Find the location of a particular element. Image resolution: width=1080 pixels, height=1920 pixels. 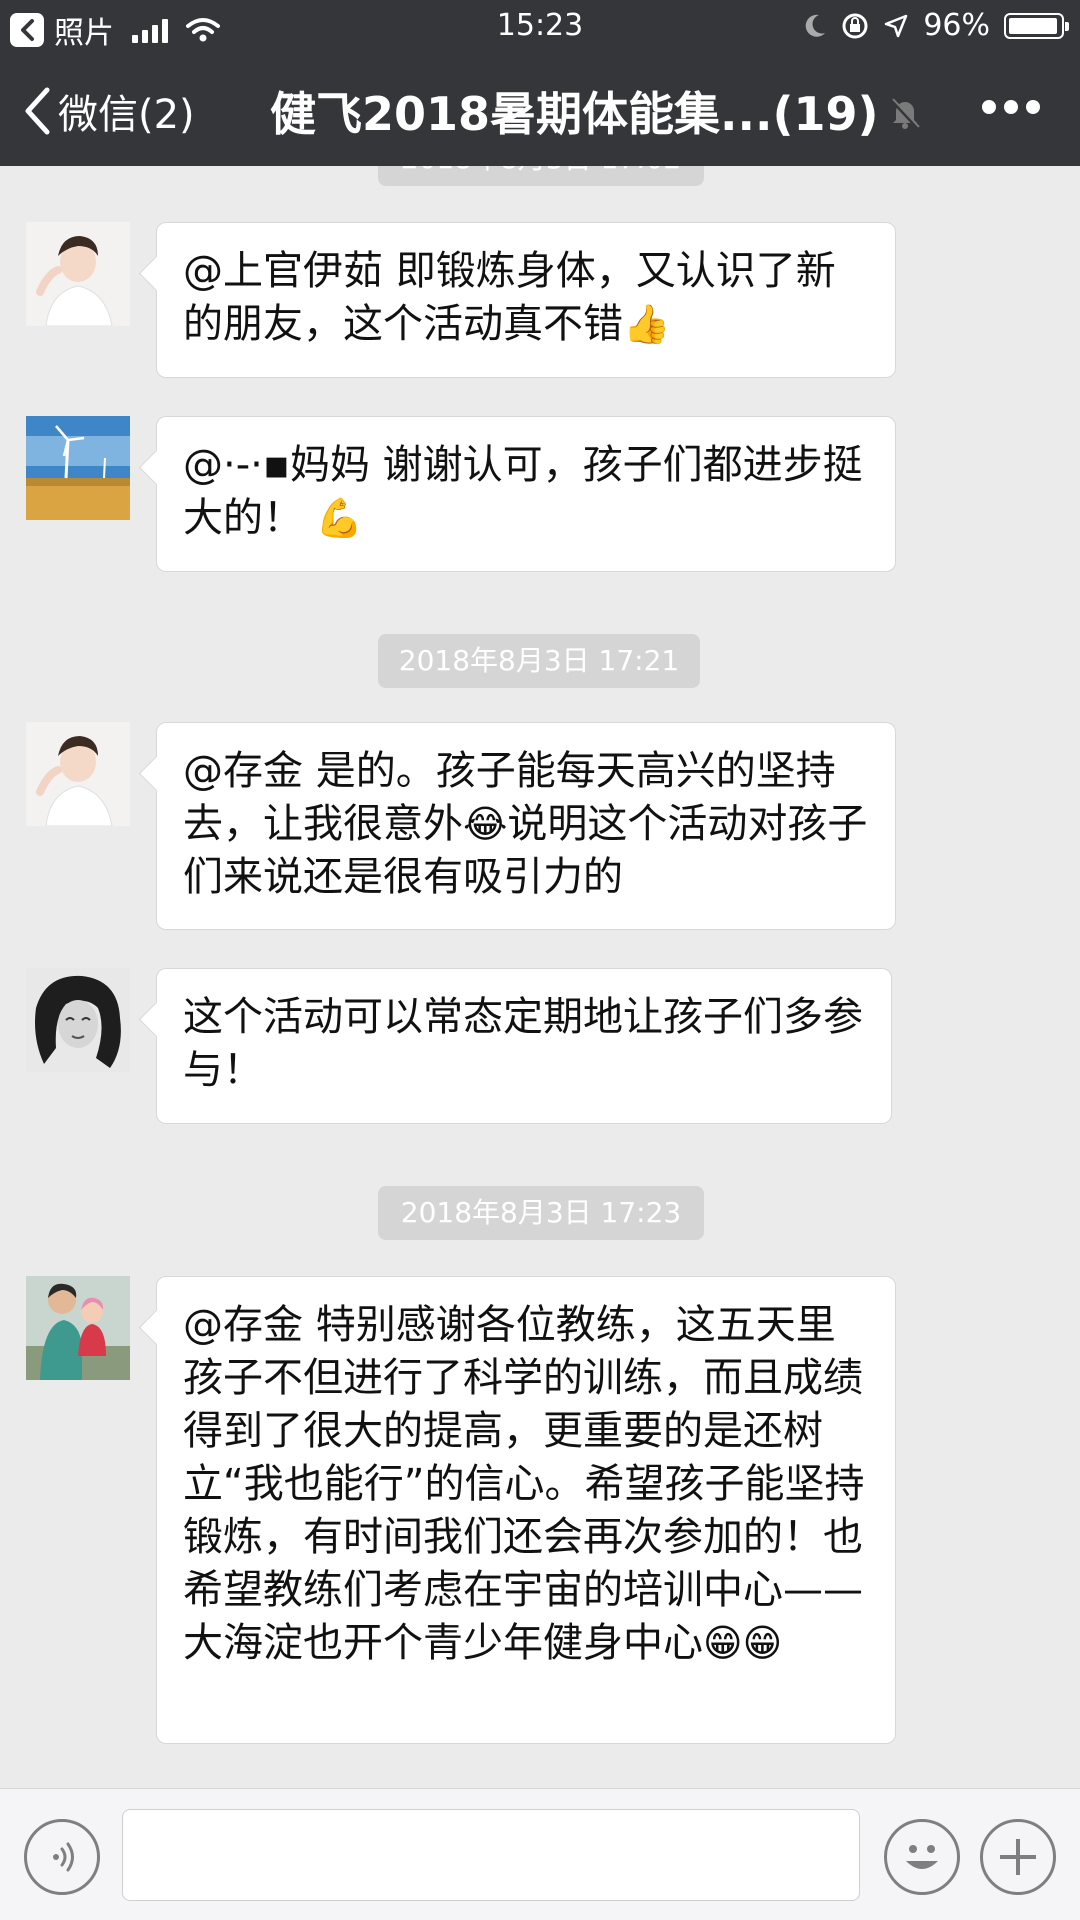

message-bubble: @上官伊茹 即锻炼身体，又认识了新的朋友，这个活动真不错👍 is located at coordinates (526, 300).